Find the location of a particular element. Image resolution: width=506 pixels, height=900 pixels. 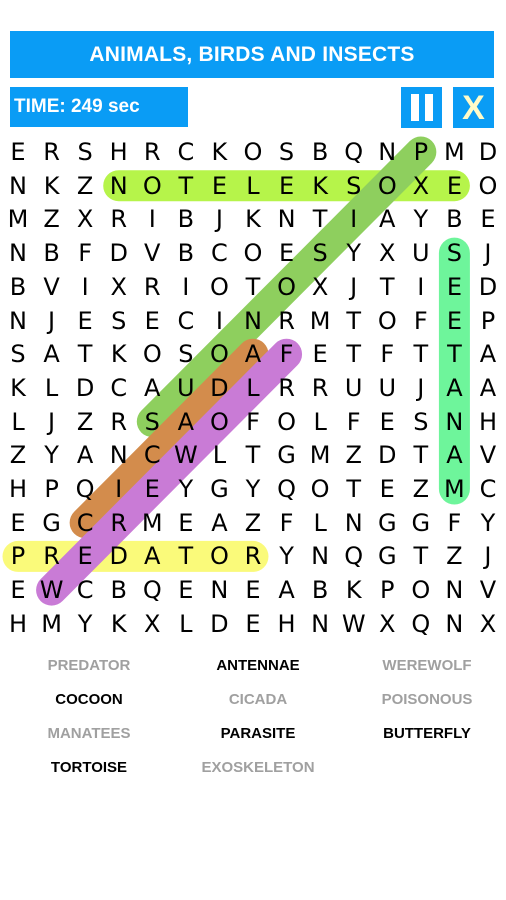

grid-cell: U is located at coordinates (354, 388).